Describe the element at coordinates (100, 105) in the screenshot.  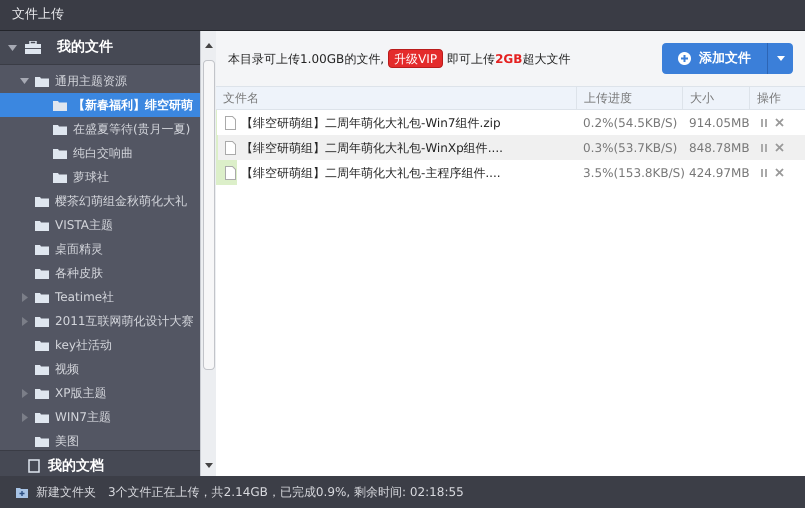
I see `folder-item: 【新春福利】绯空研萌` at that location.